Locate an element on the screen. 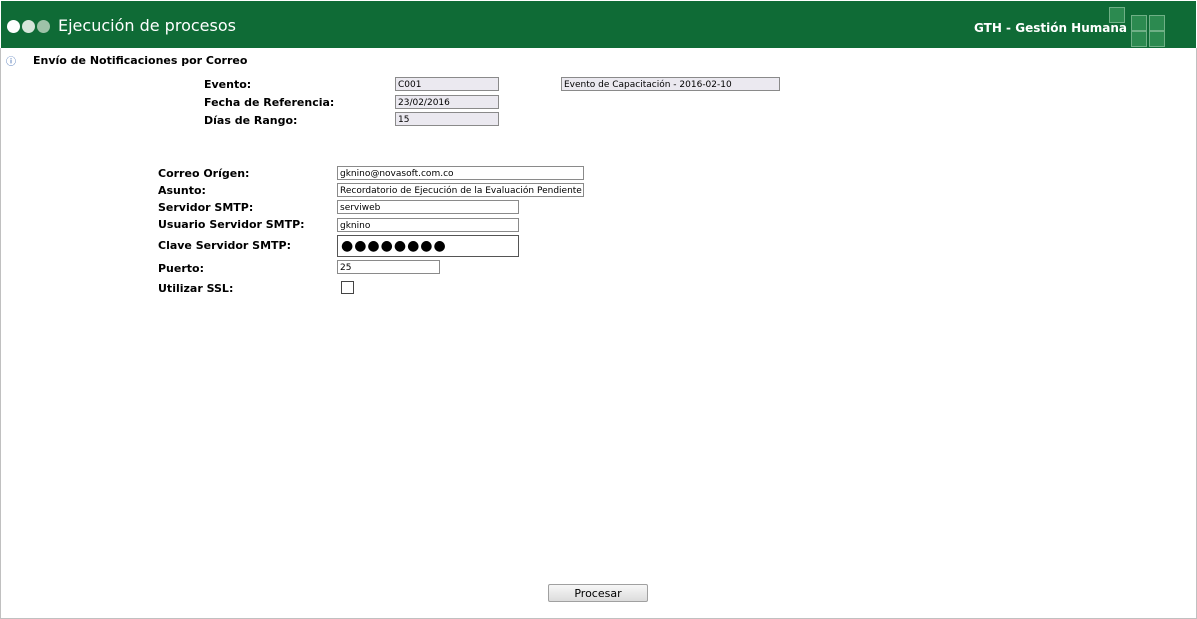 This screenshot has width=1197, height=619. servidor-smtp-input: serviweb is located at coordinates (428, 207).